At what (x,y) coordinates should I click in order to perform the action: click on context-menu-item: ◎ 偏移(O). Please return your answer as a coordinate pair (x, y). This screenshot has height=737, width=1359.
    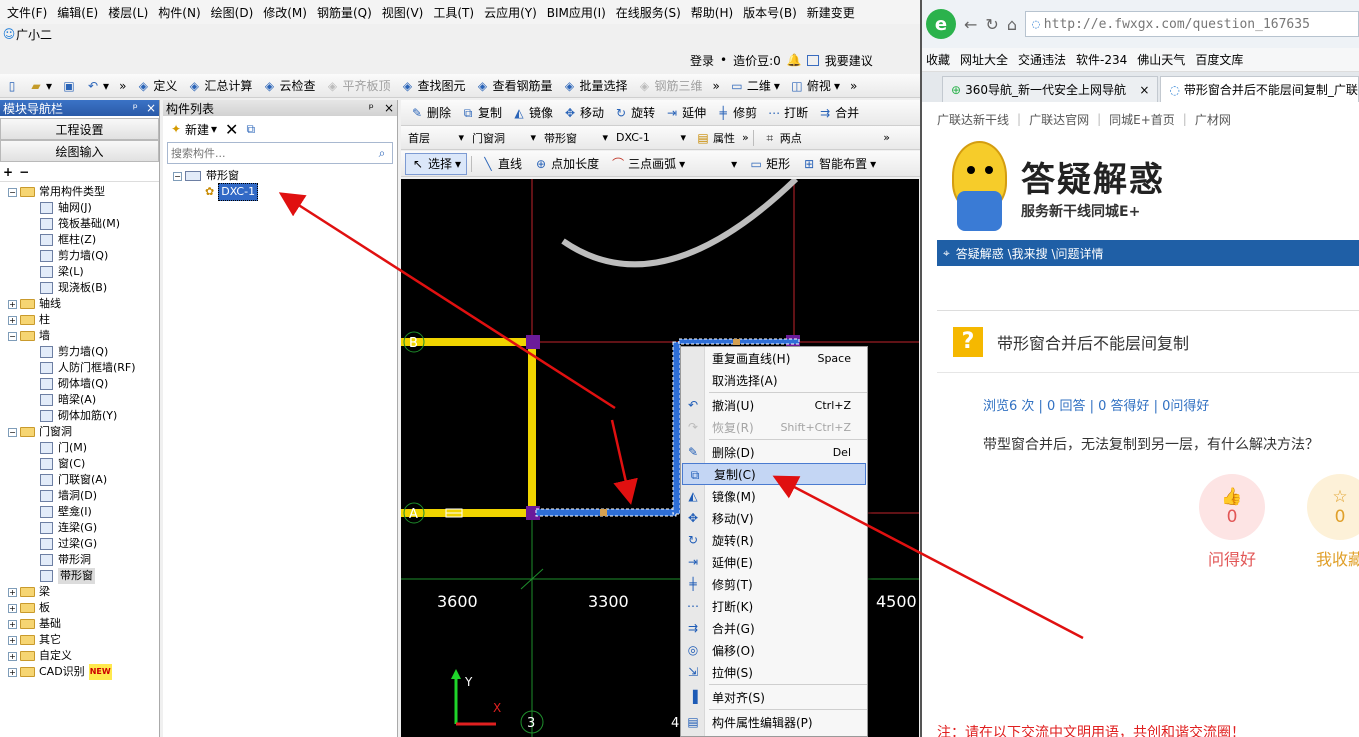
    Looking at the image, I should click on (774, 650).